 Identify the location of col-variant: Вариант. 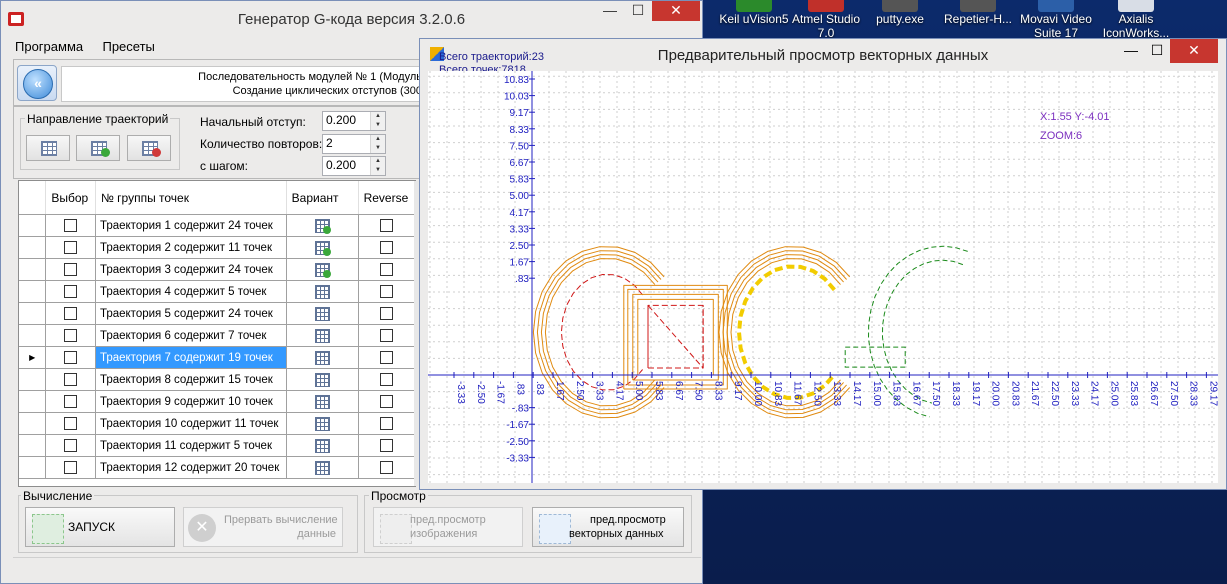
(322, 198).